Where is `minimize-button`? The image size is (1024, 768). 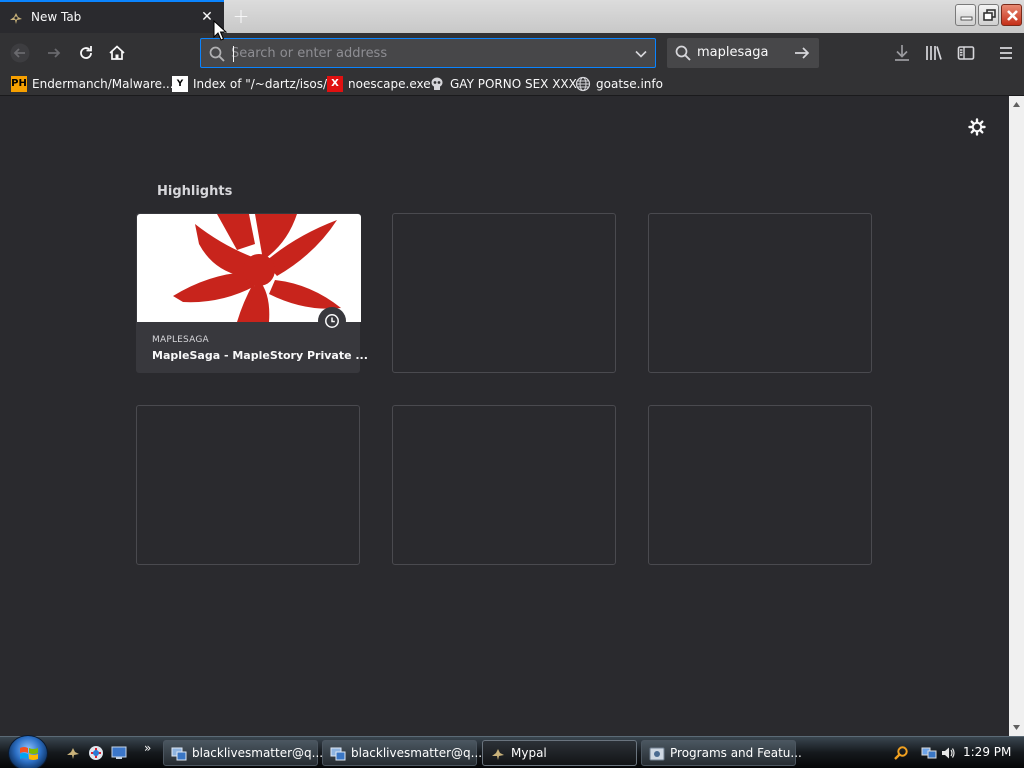
minimize-button is located at coordinates (965, 15).